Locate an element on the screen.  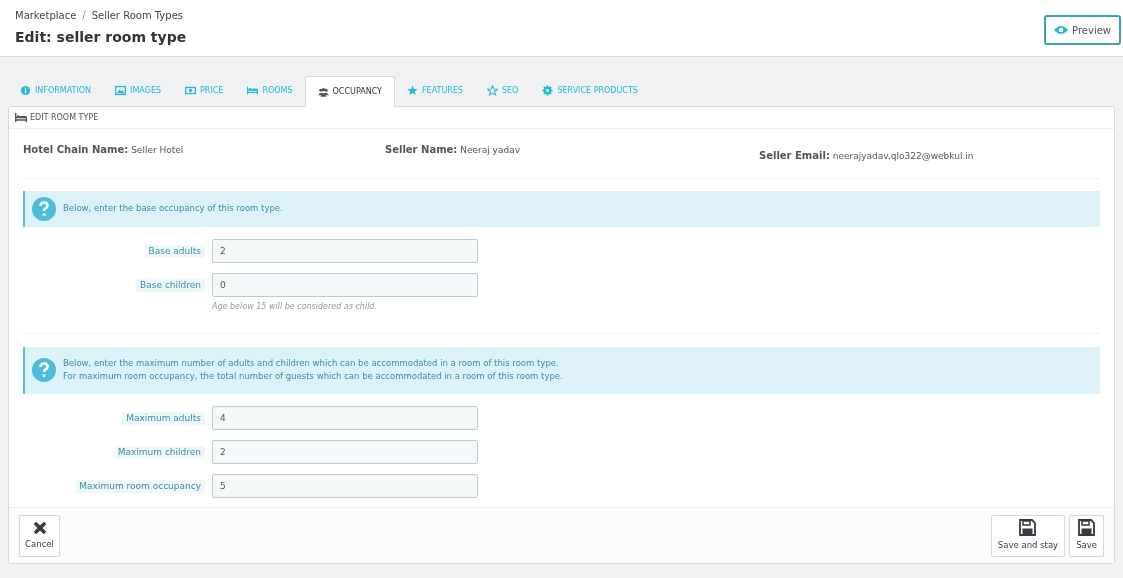
info-text: Seller Name: Neeraj yadav is located at coordinates (453, 150).